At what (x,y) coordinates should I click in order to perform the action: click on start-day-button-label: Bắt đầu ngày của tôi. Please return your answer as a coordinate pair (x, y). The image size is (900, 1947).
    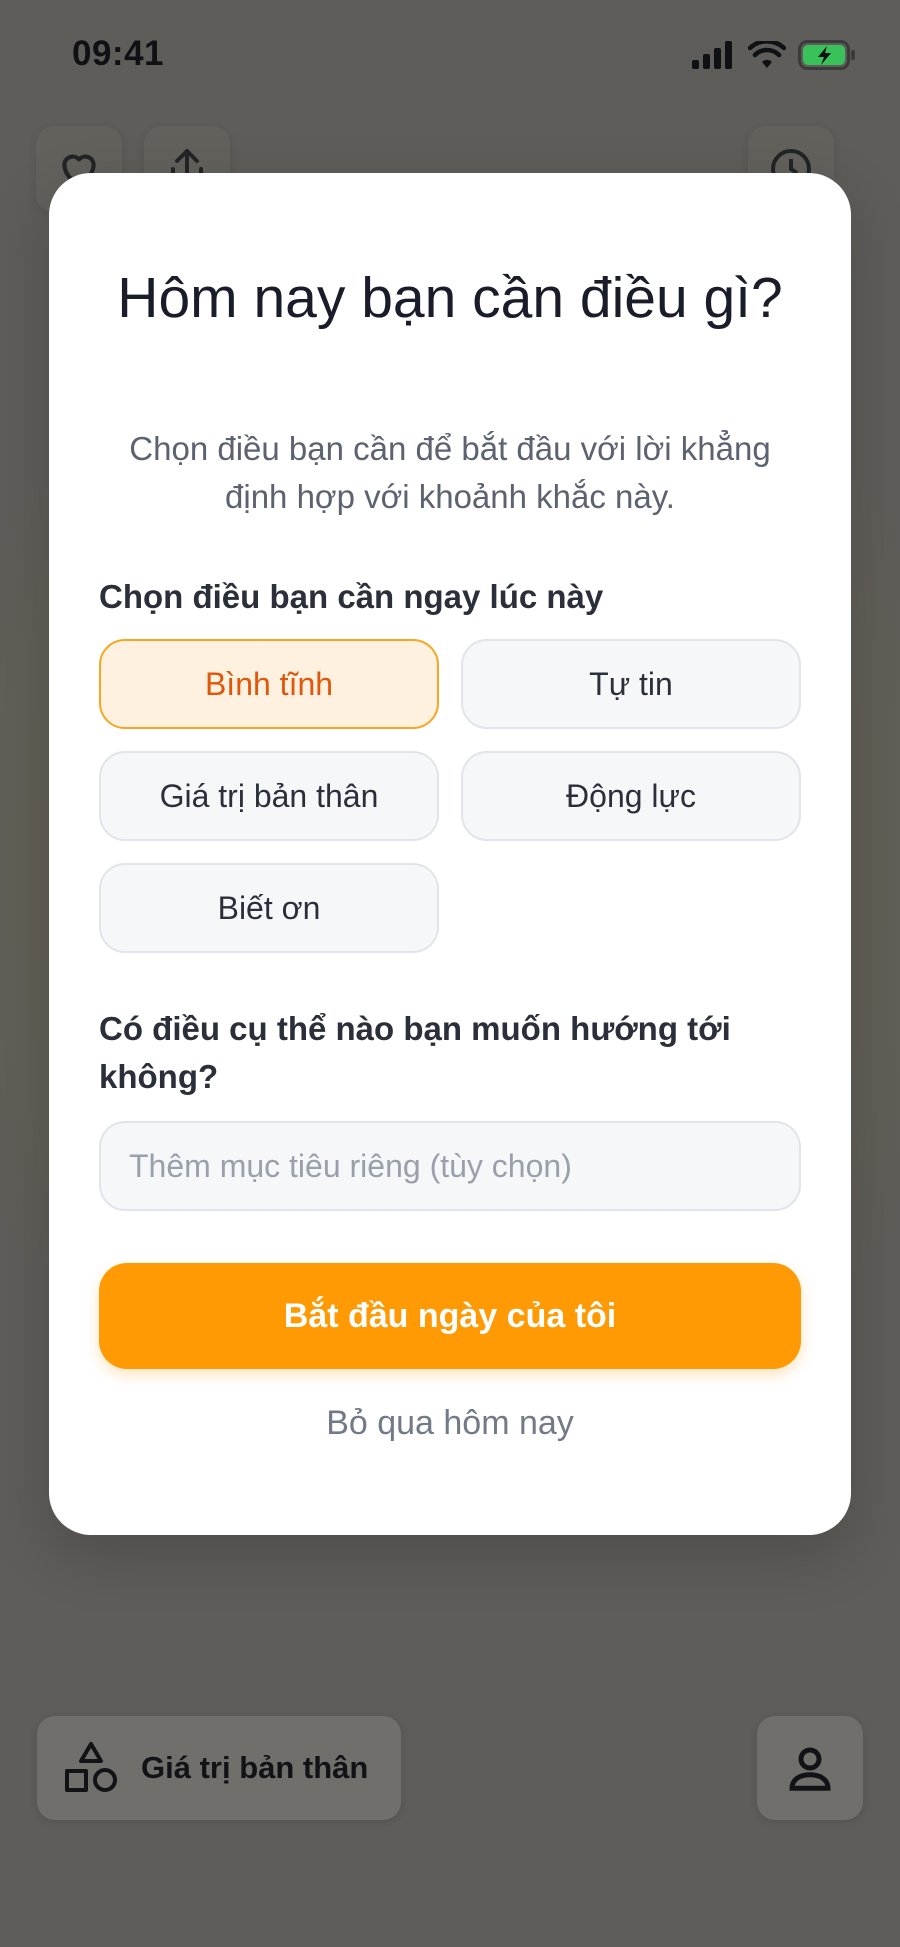
    Looking at the image, I should click on (450, 1315).